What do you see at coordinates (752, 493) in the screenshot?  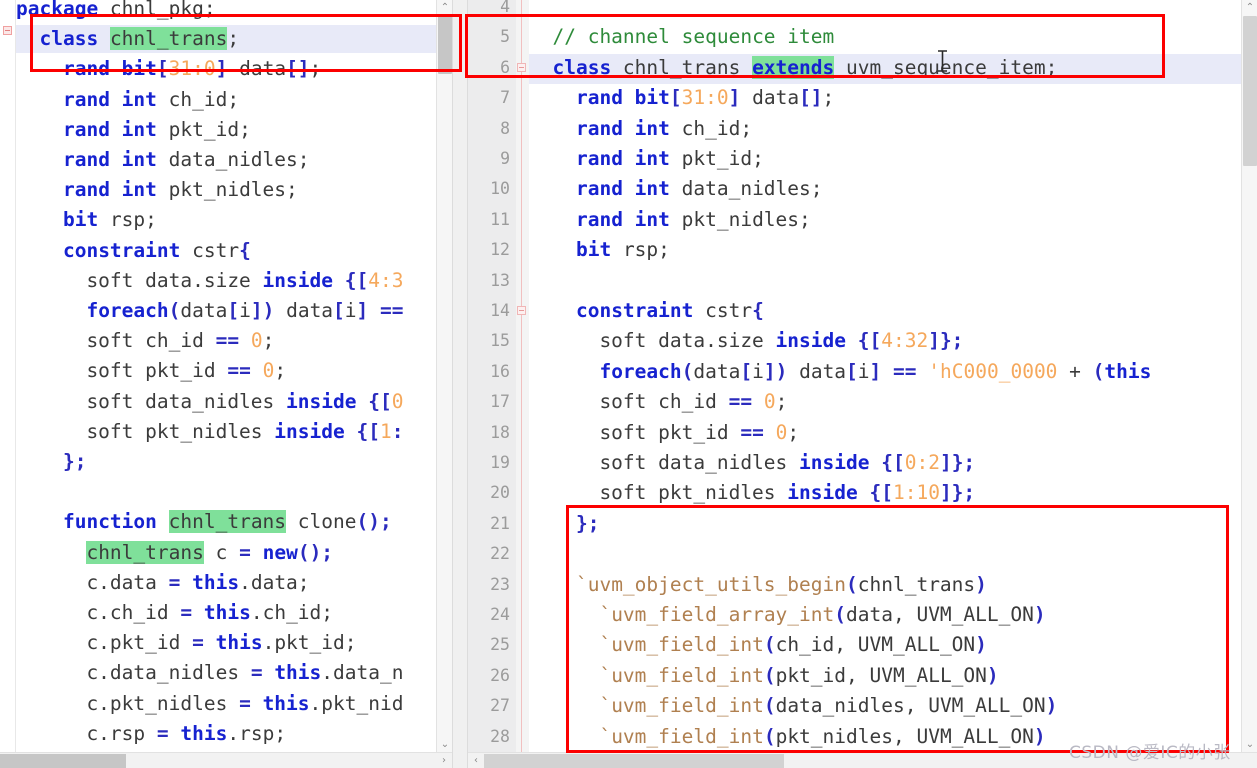 I see `code-line: soft pkt_nidles inside {[1:10]};` at bounding box center [752, 493].